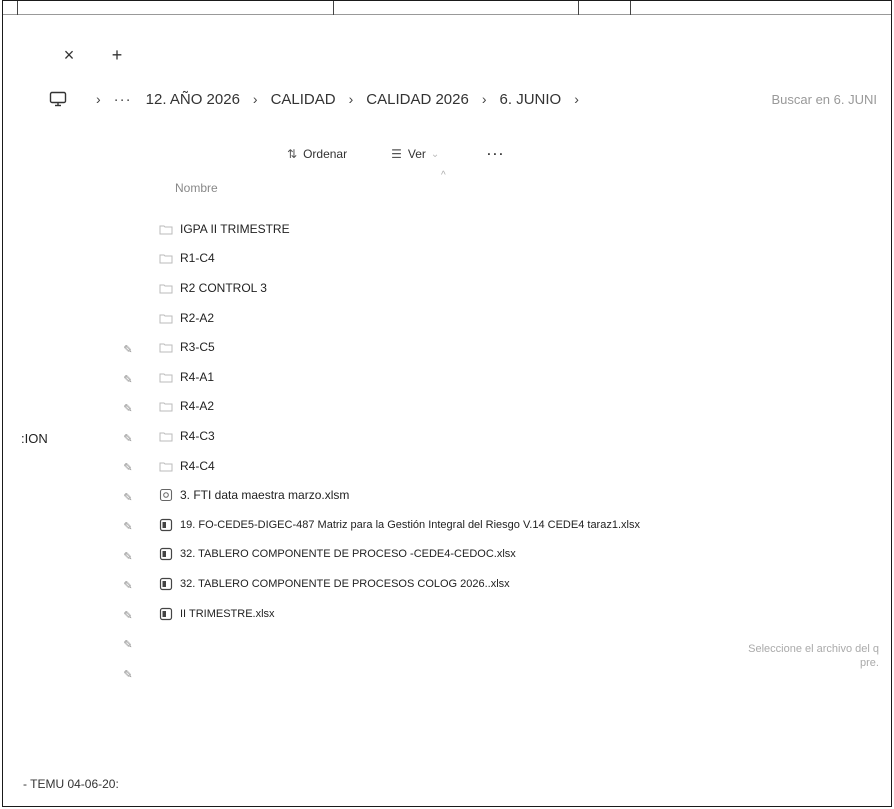 This screenshot has width=894, height=809. I want to click on top-strip, so click(447, 8).